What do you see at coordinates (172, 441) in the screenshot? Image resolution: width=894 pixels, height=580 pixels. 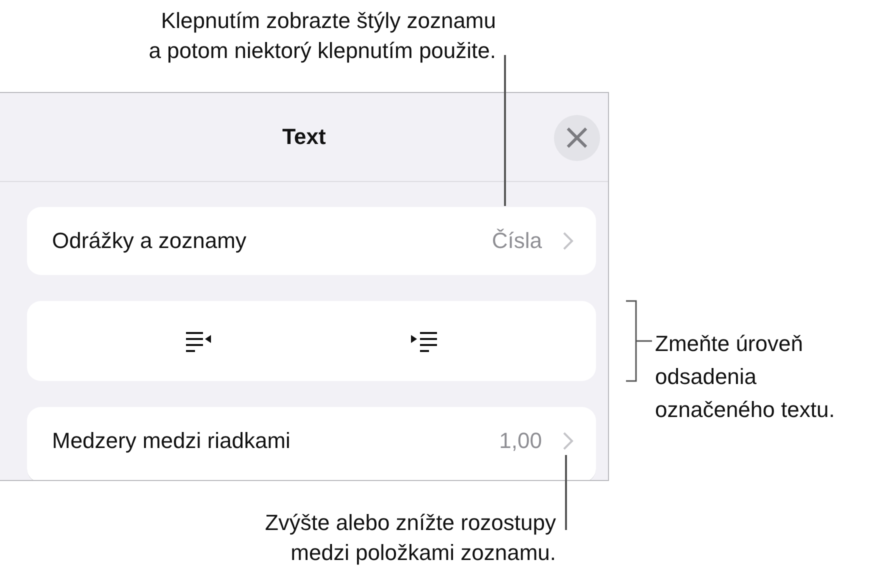 I see `row-label: Medzery medzi riadkami` at bounding box center [172, 441].